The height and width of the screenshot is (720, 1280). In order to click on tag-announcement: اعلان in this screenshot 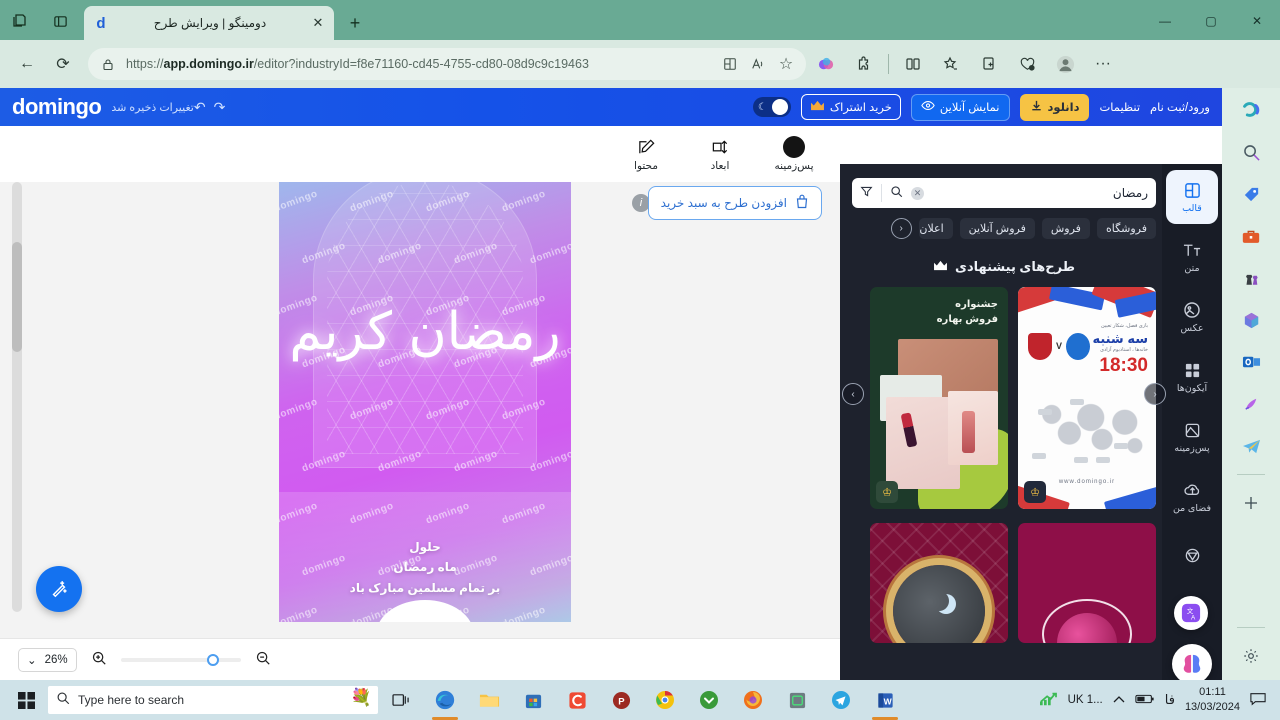, I will do `click(935, 228)`.